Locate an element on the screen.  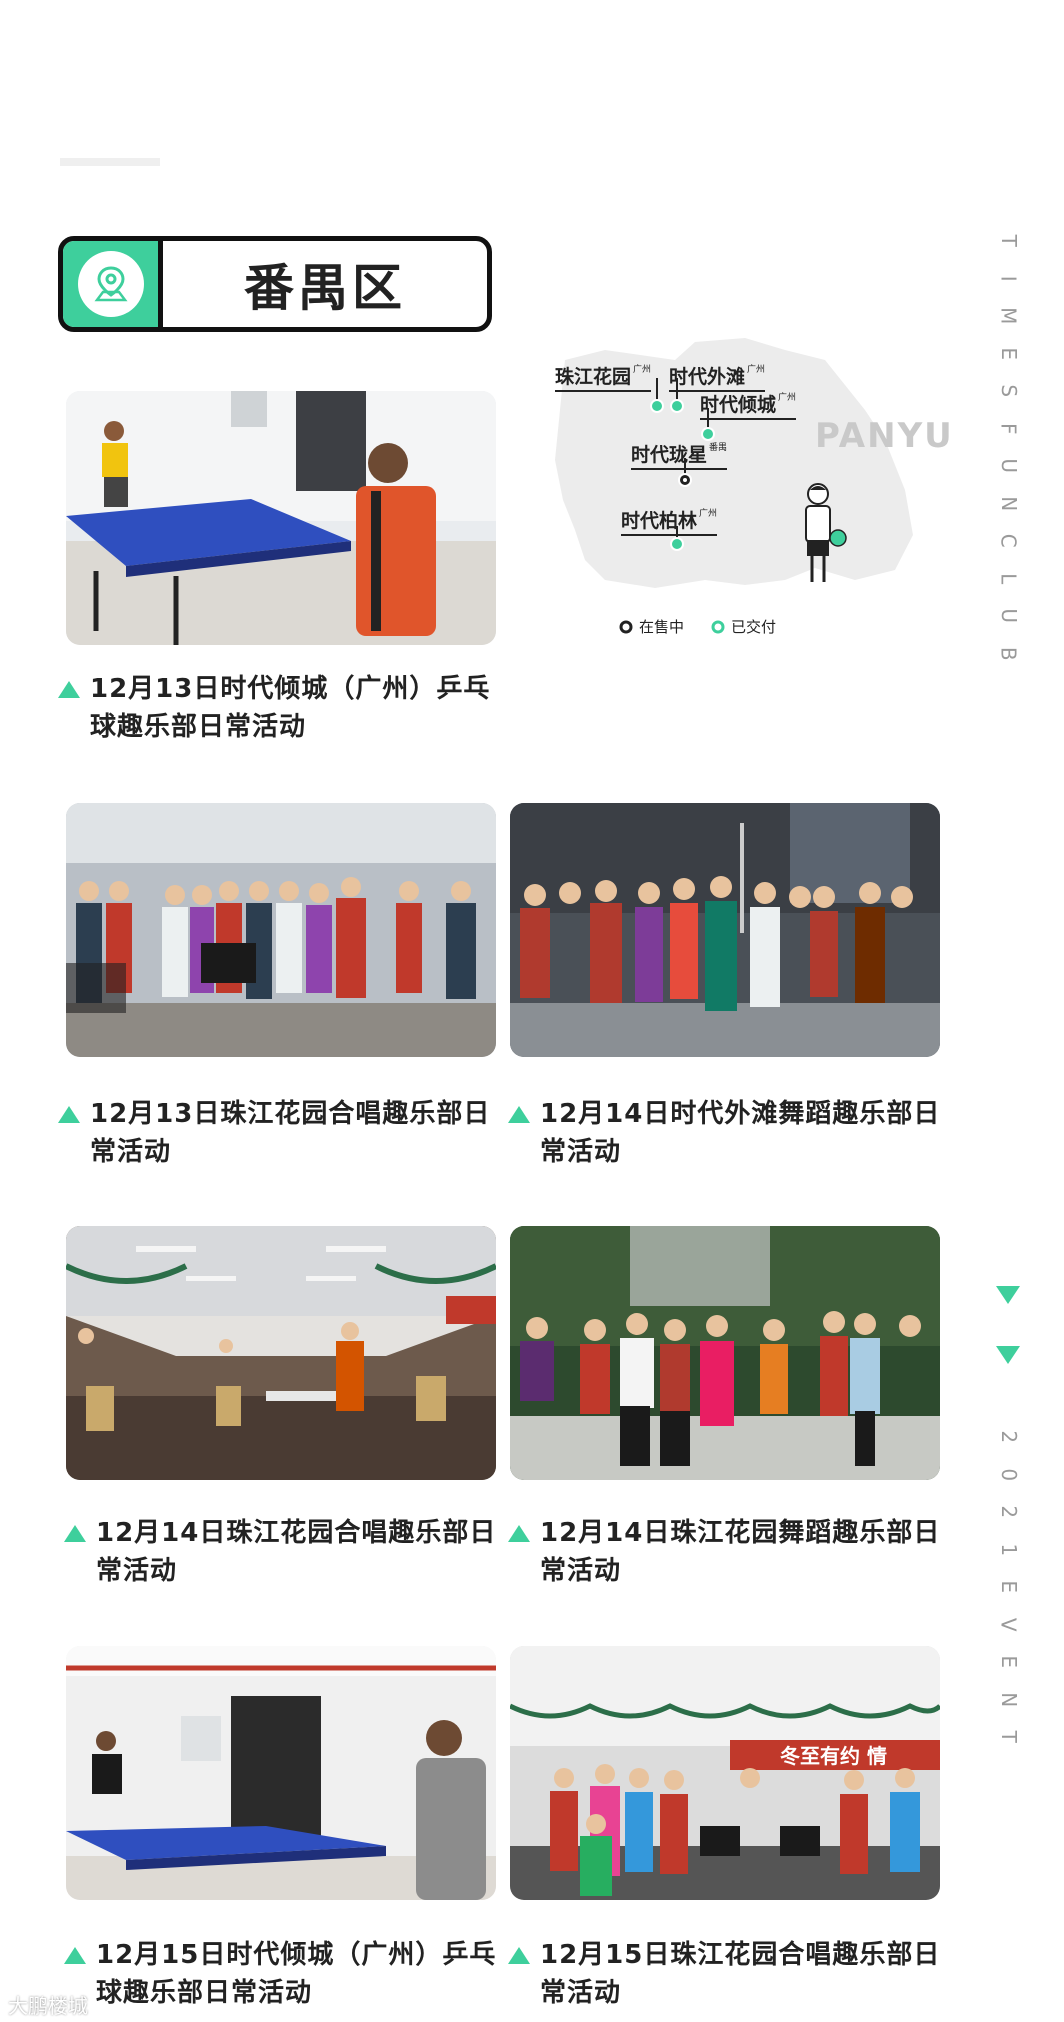
side-text-2021-event: 2021EVENT is located at coordinates (1008, 1586).